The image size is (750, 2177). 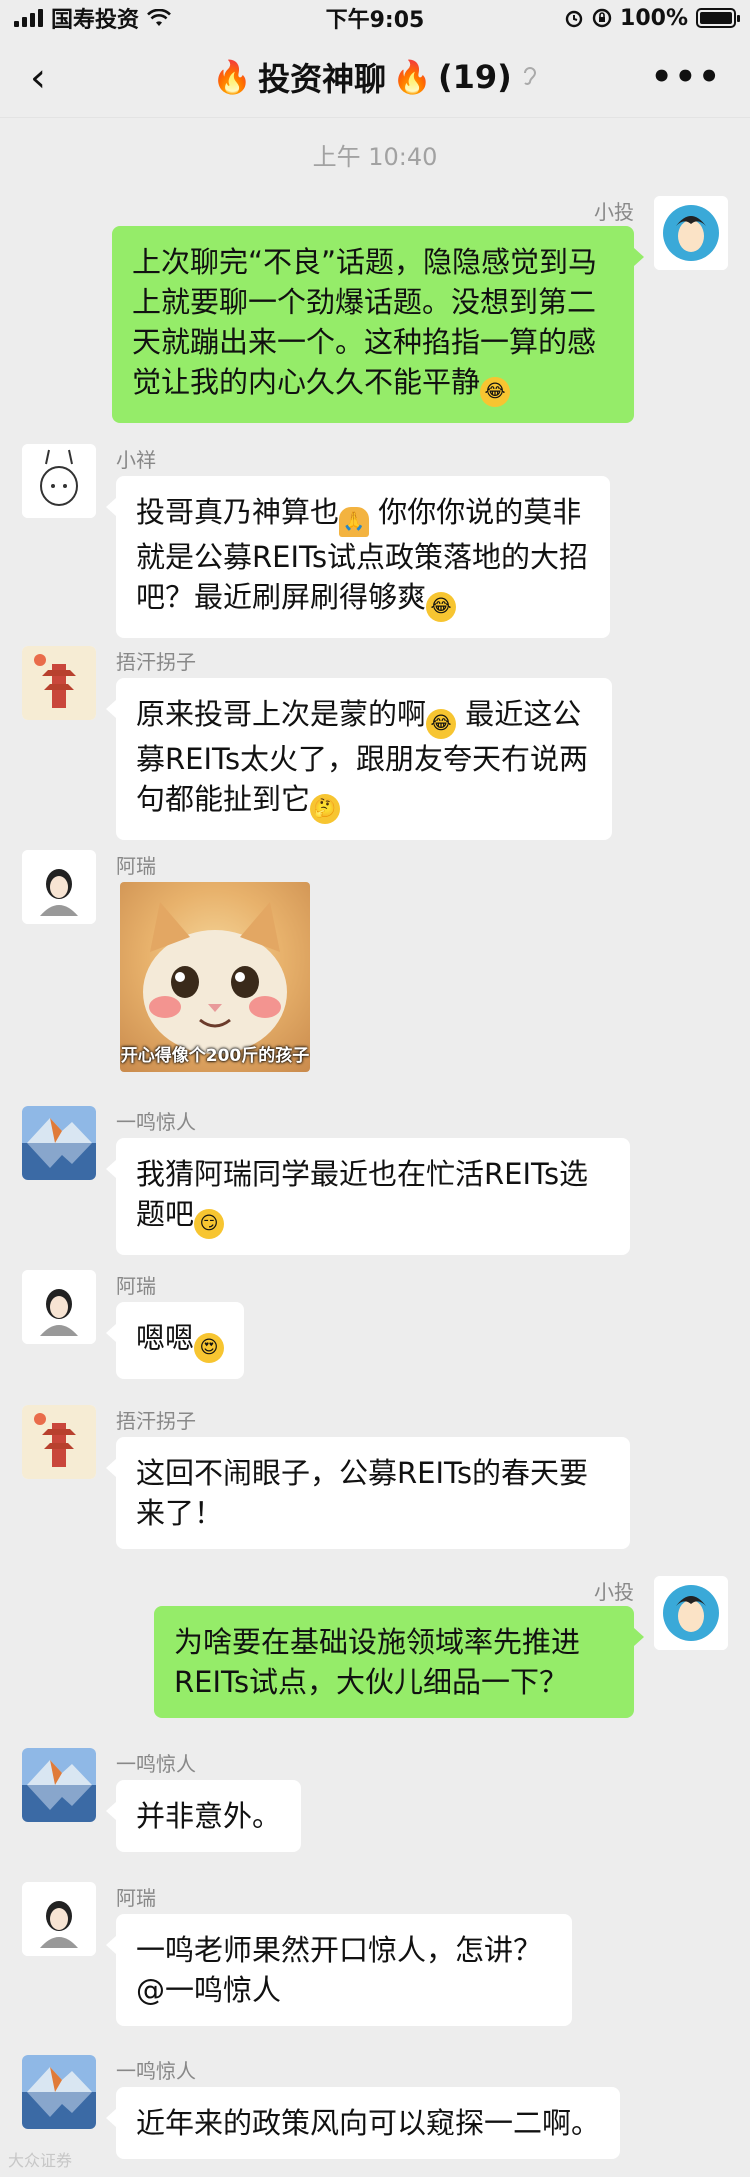 I want to click on message-bubble: 嗯嗯 😍, so click(x=175, y=1340).